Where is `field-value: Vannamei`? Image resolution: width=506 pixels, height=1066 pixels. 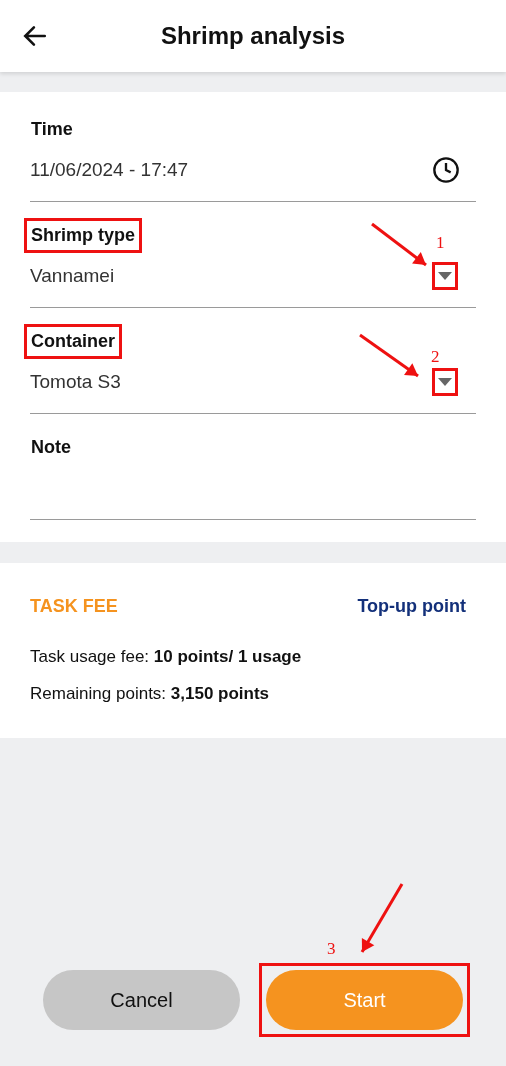 field-value: Vannamei is located at coordinates (72, 276).